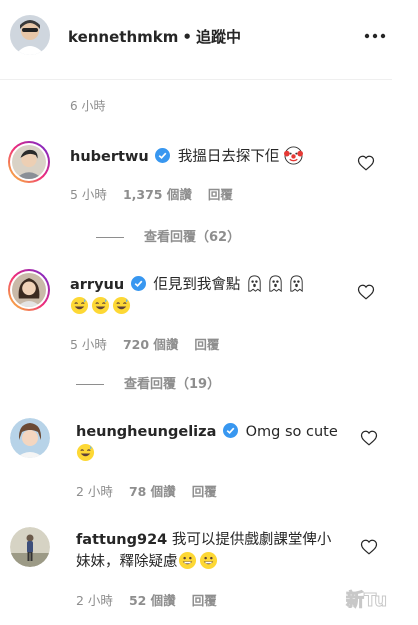 The width and height of the screenshot is (418, 625). I want to click on comment-message: 佢見到我會點, so click(197, 285).